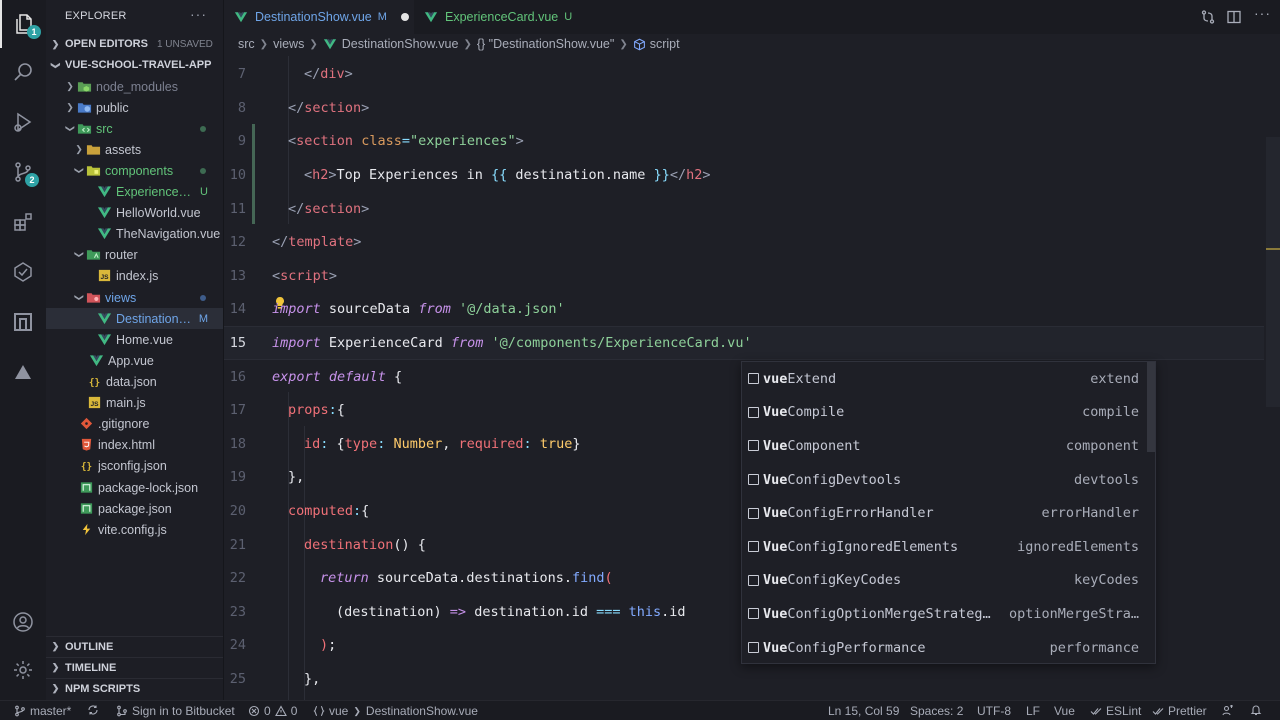  I want to click on search-activity-button, so click(23, 72).